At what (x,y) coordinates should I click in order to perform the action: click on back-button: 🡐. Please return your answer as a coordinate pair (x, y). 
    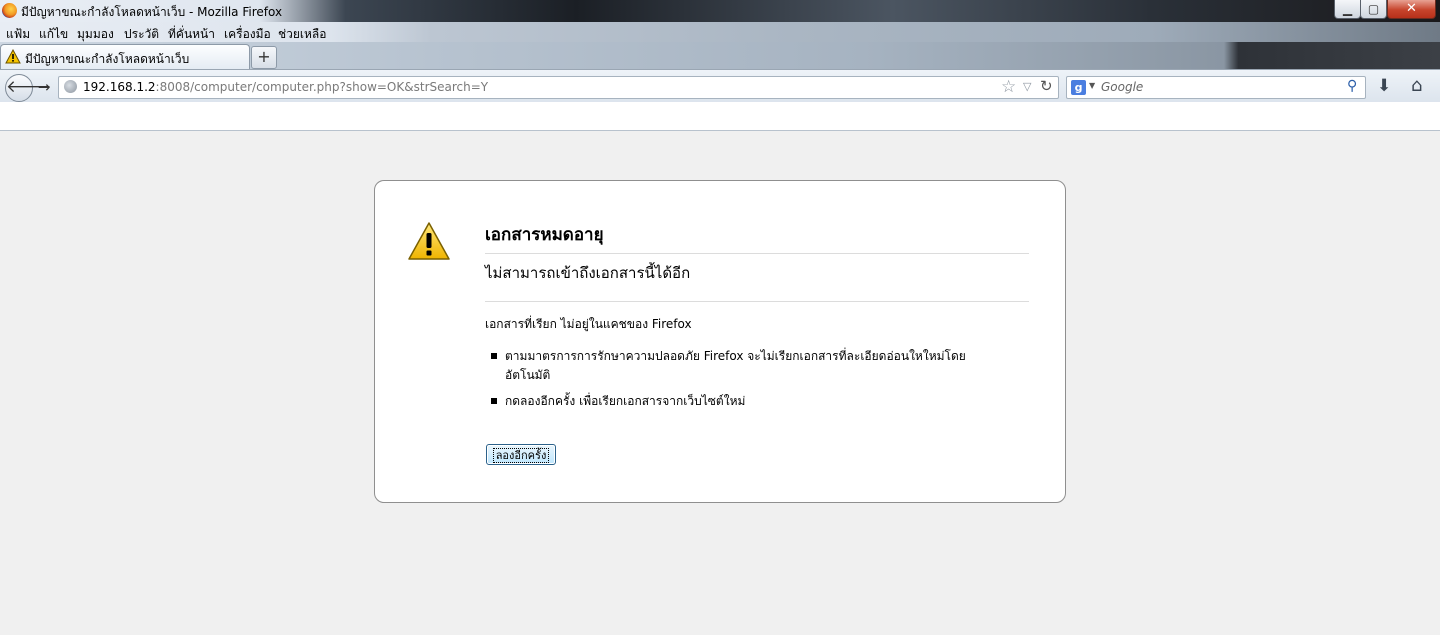
    Looking at the image, I should click on (28, 88).